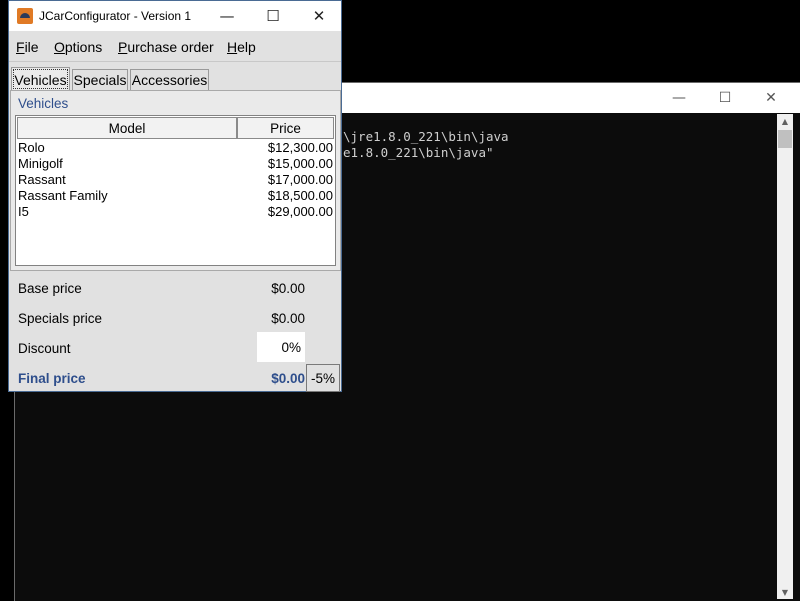  I want to click on menu-options: Options, so click(78, 47).